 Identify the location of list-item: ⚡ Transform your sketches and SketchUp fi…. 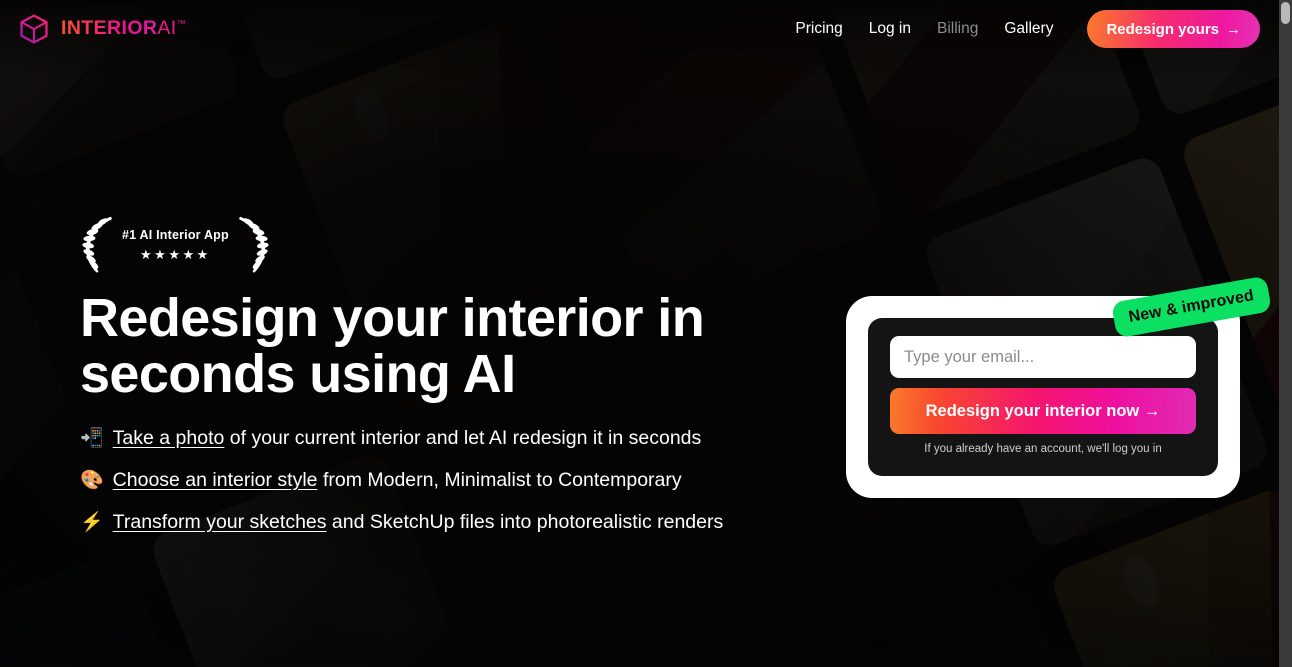
(460, 523).